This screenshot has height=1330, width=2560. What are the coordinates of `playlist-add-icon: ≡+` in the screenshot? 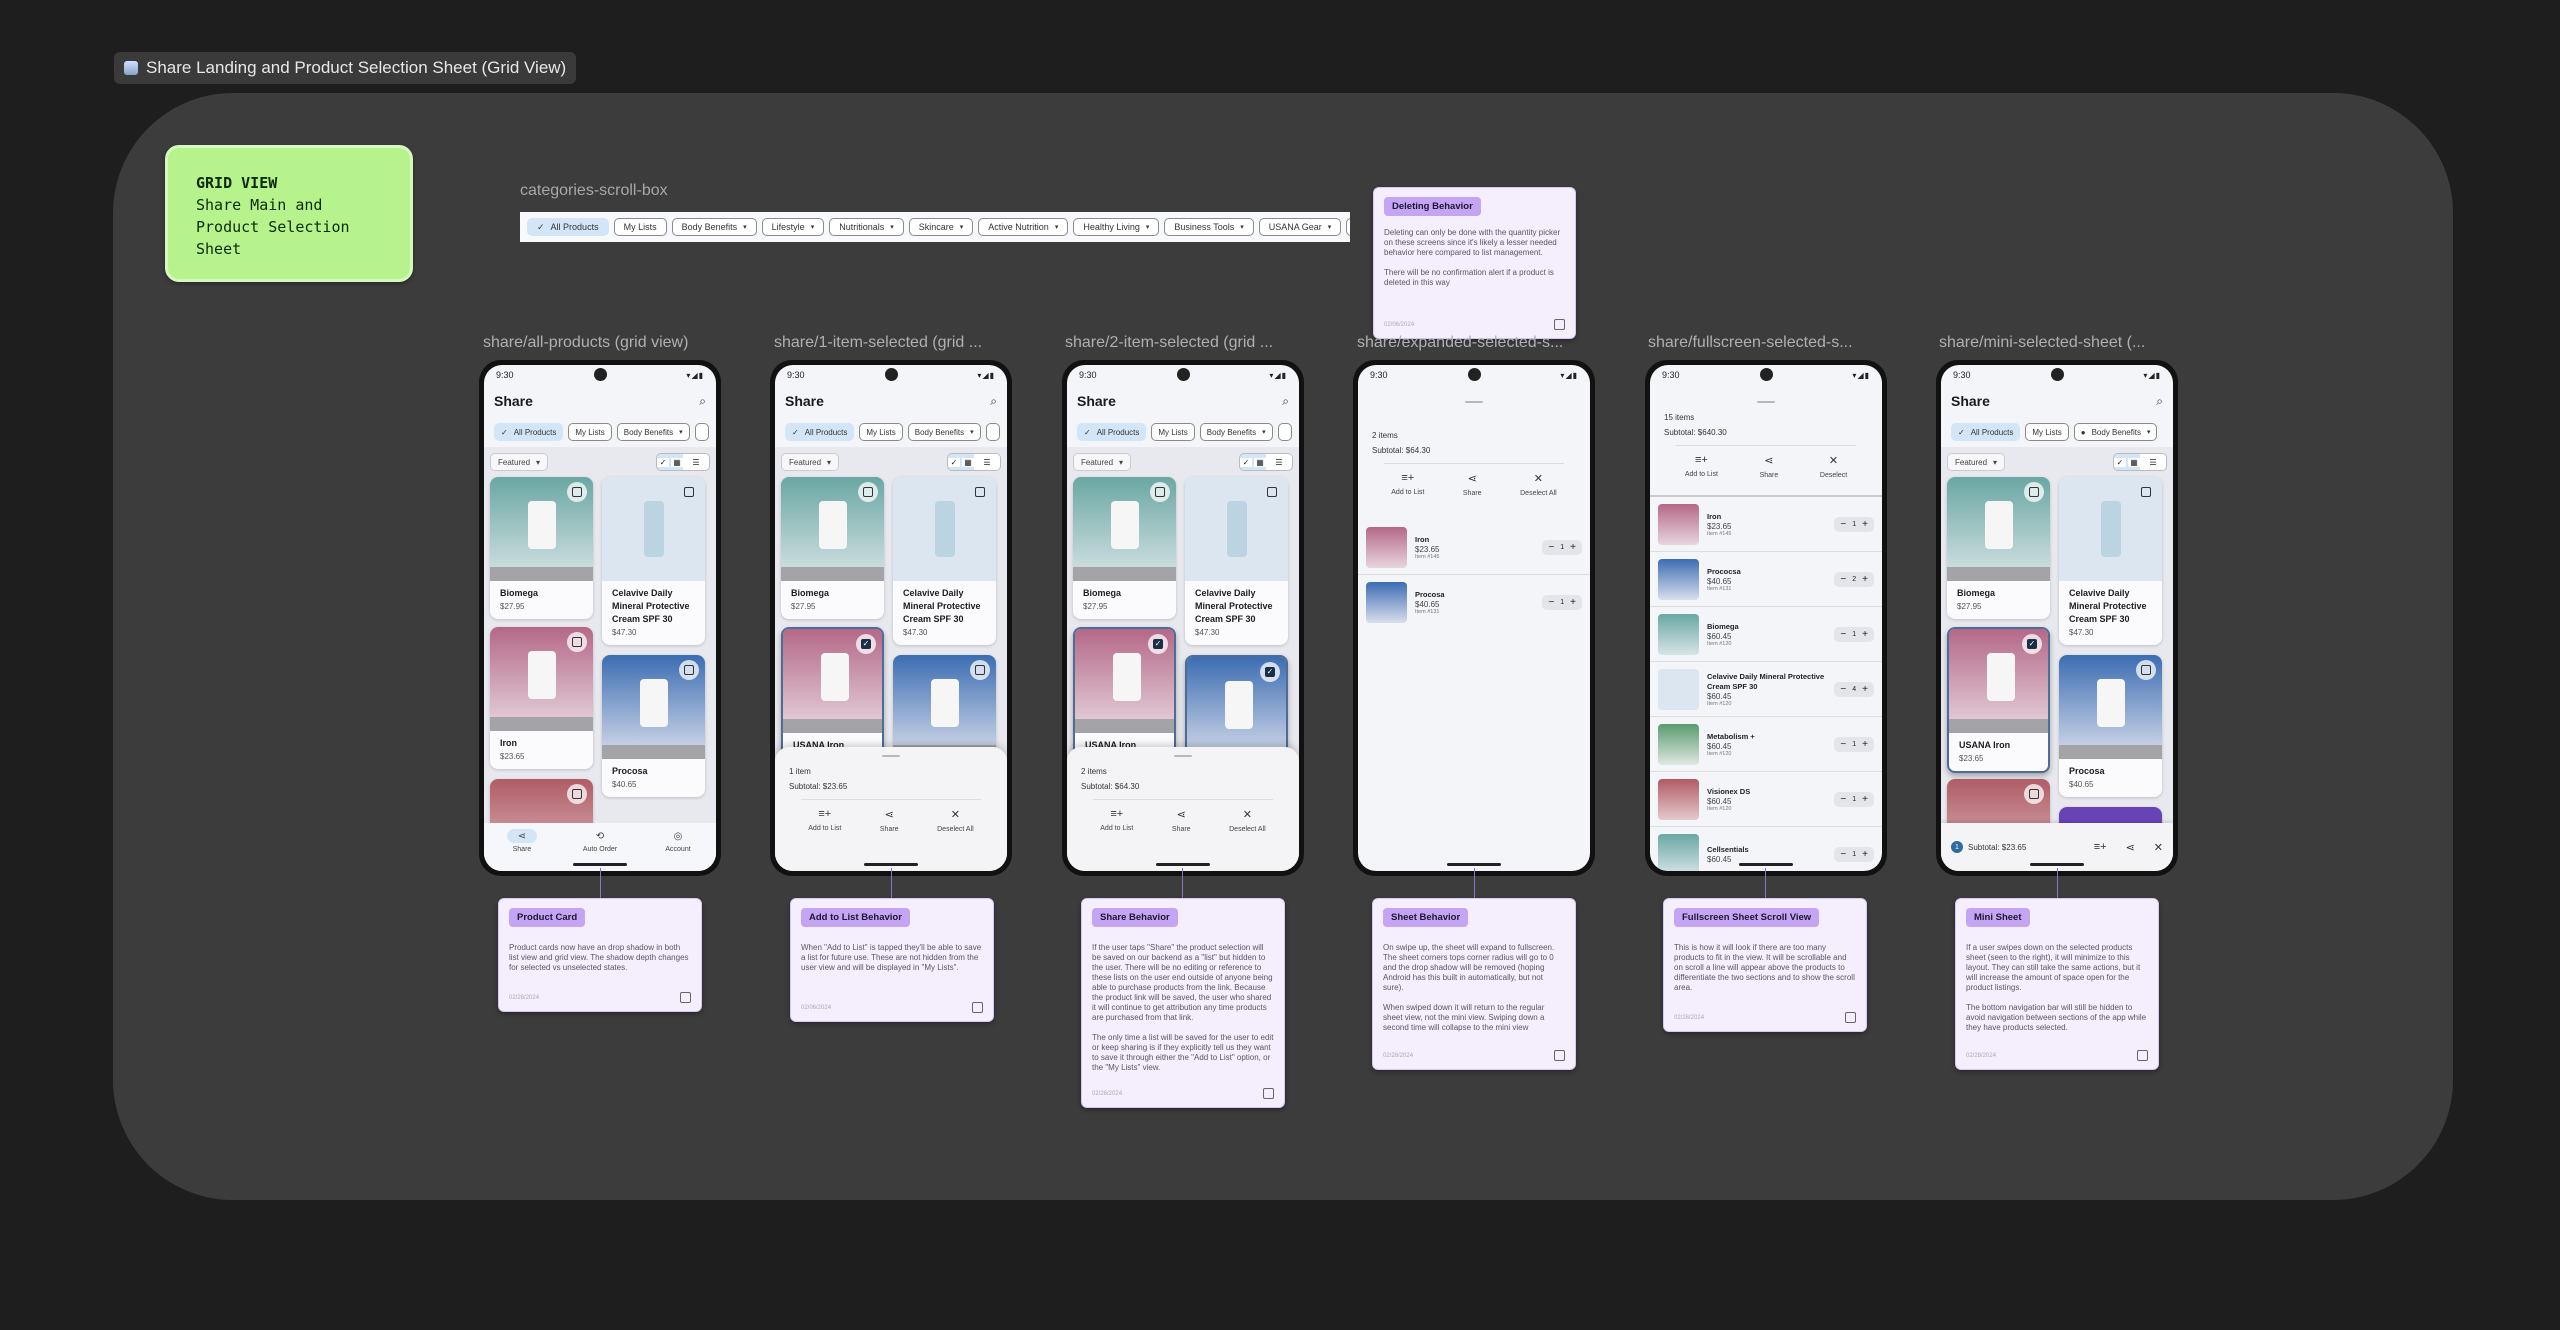 It's located at (2100, 847).